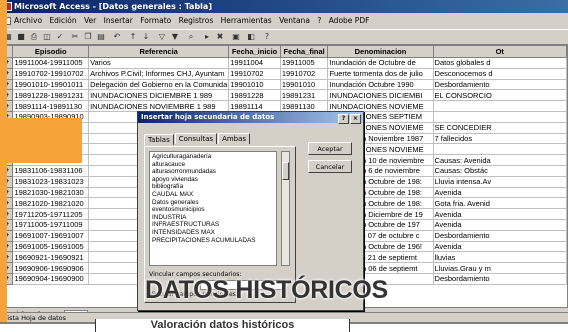 The image size is (568, 332). I want to click on tab-consultas: Consultas, so click(196, 138).